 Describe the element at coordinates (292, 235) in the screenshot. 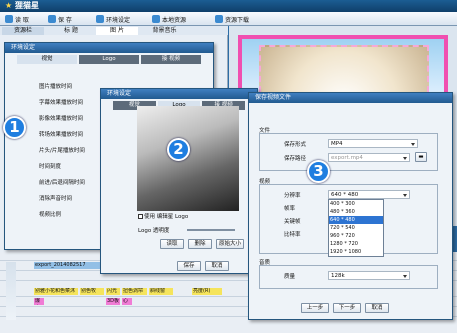

I see `bitrate-label: 比特率` at that location.